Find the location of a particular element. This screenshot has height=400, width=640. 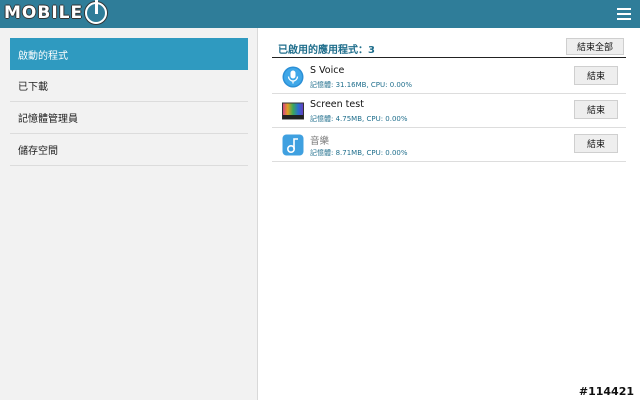

app-stats: 記憶體: 31.16MB, CPU: 0.00% is located at coordinates (361, 85).